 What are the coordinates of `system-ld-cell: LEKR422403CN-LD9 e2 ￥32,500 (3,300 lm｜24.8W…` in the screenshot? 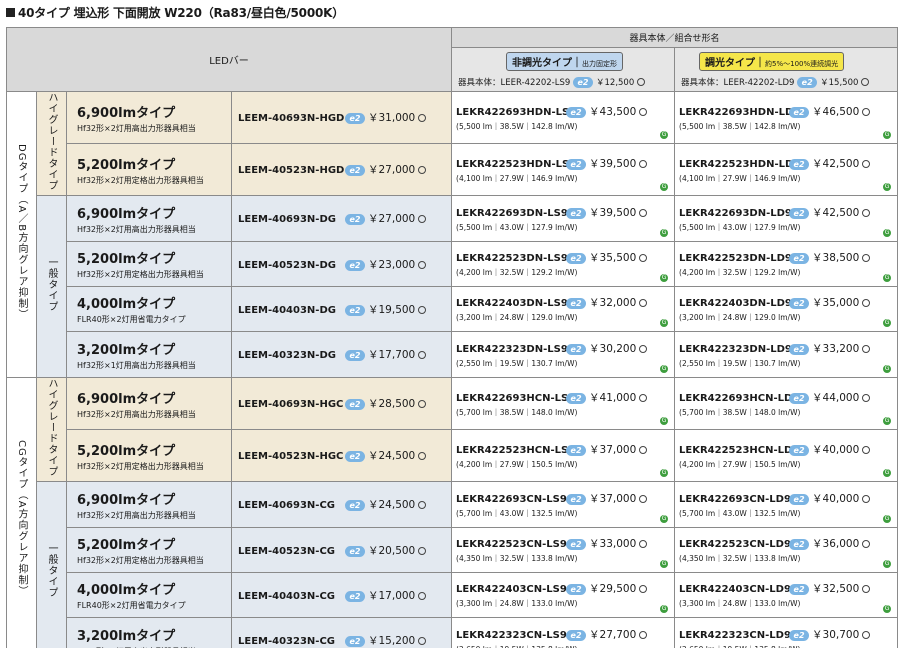 It's located at (786, 595).